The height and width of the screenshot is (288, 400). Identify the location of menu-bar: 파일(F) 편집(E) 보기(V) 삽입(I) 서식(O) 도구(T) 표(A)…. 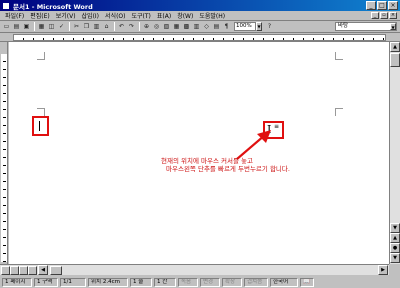
(200, 16).